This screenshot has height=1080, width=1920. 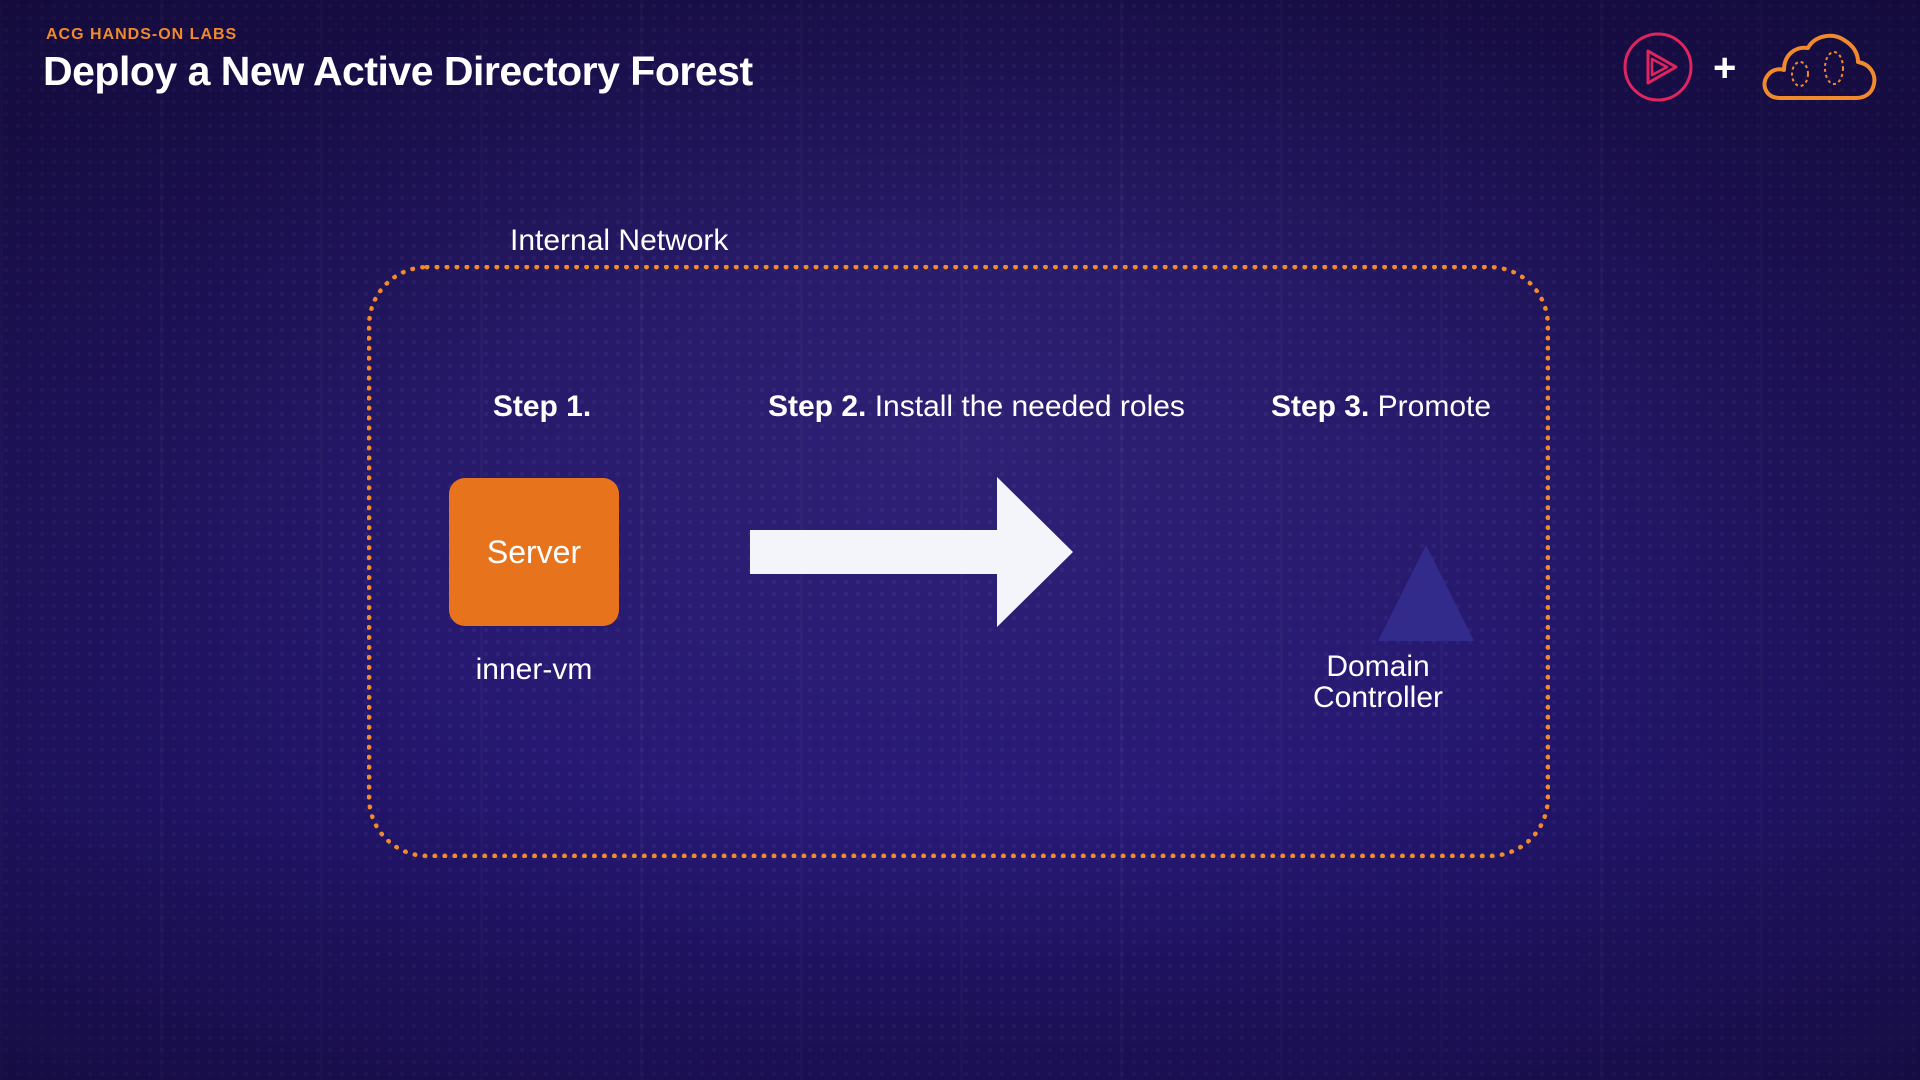 I want to click on header-kicker: ACG HANDS-ON LABS, so click(x=142, y=34).